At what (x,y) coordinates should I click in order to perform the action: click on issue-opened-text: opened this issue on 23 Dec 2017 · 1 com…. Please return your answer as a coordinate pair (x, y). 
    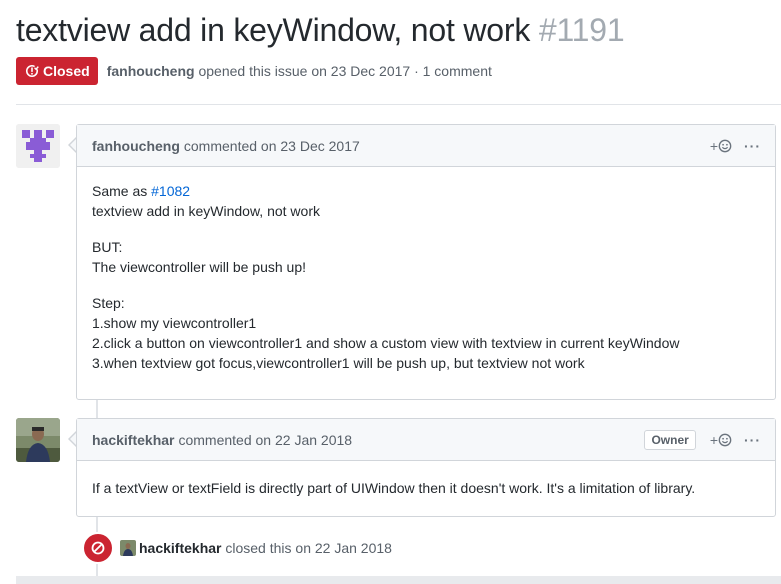
    Looking at the image, I should click on (345, 71).